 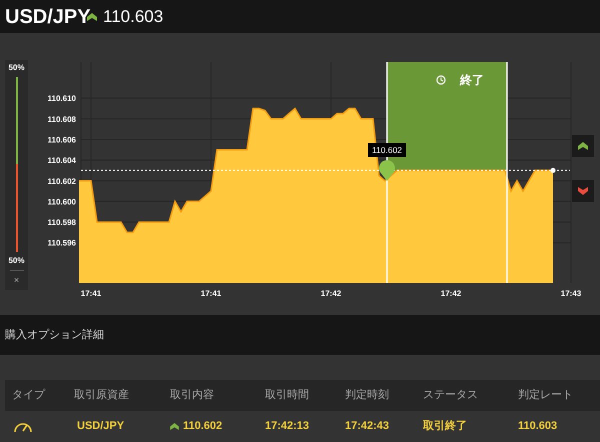 What do you see at coordinates (62, 119) in the screenshot?
I see `y-axis-label: 110.608` at bounding box center [62, 119].